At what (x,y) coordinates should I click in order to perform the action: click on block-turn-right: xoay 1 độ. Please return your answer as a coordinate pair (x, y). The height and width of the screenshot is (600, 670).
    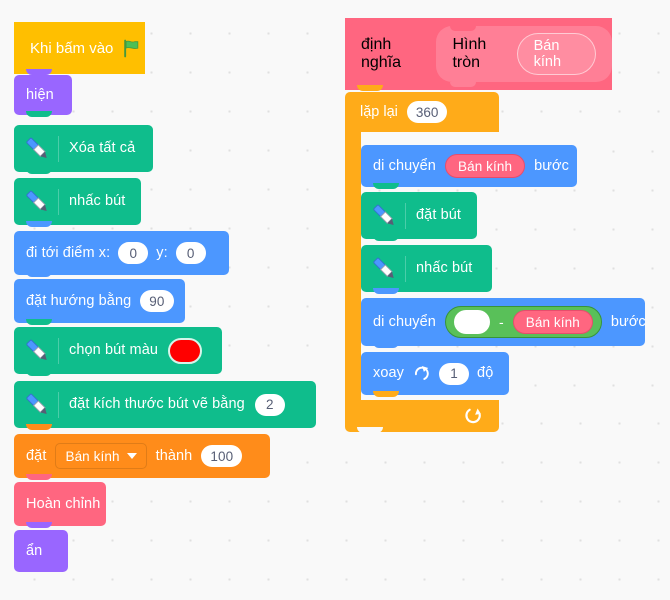
    Looking at the image, I should click on (435, 374).